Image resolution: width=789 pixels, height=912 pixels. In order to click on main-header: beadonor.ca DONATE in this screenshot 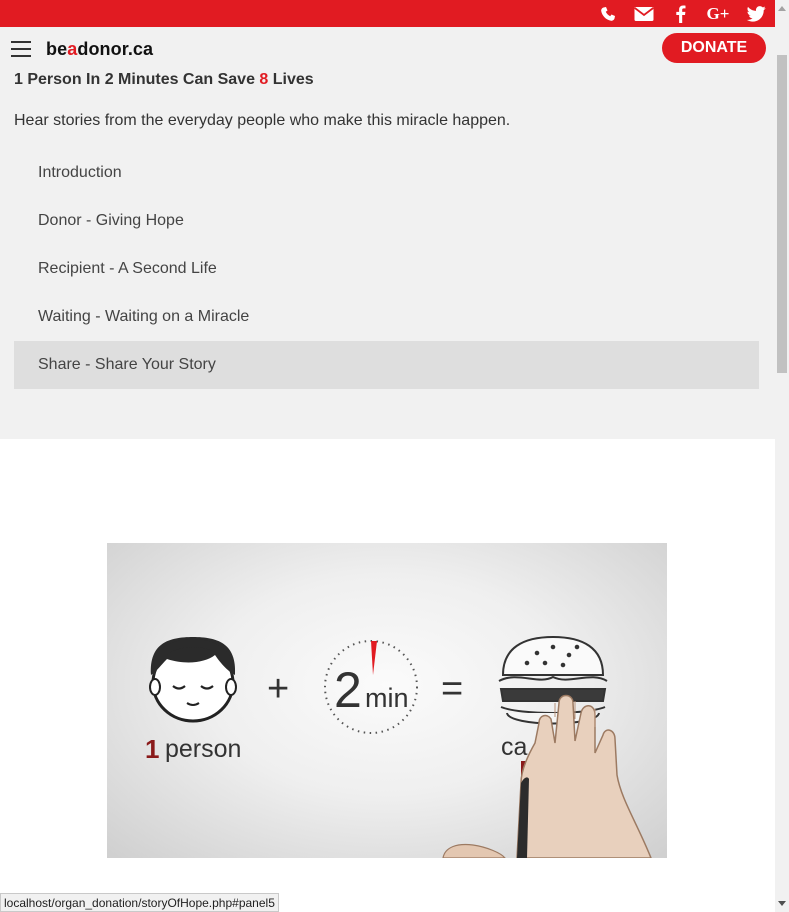, I will do `click(387, 48)`.